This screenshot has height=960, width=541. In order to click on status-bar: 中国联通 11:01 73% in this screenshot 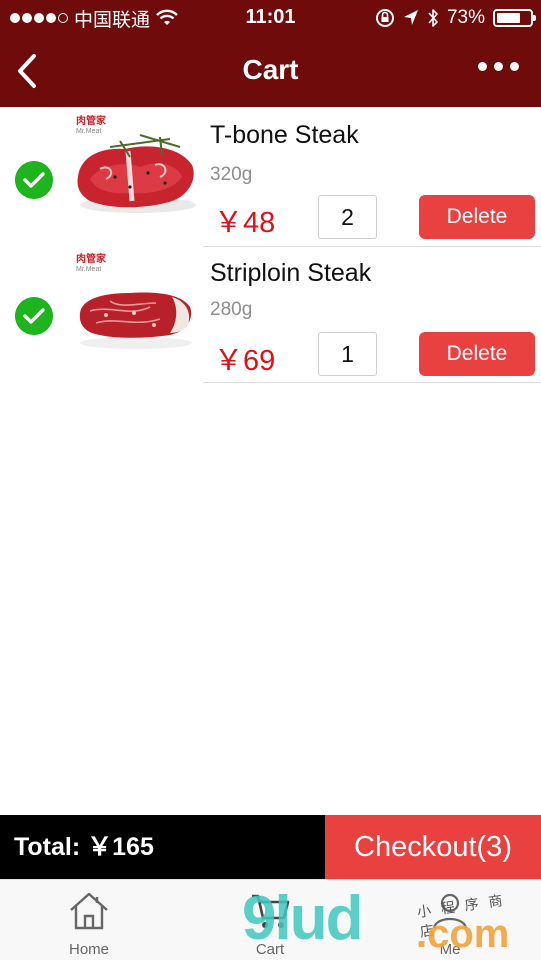, I will do `click(270, 18)`.